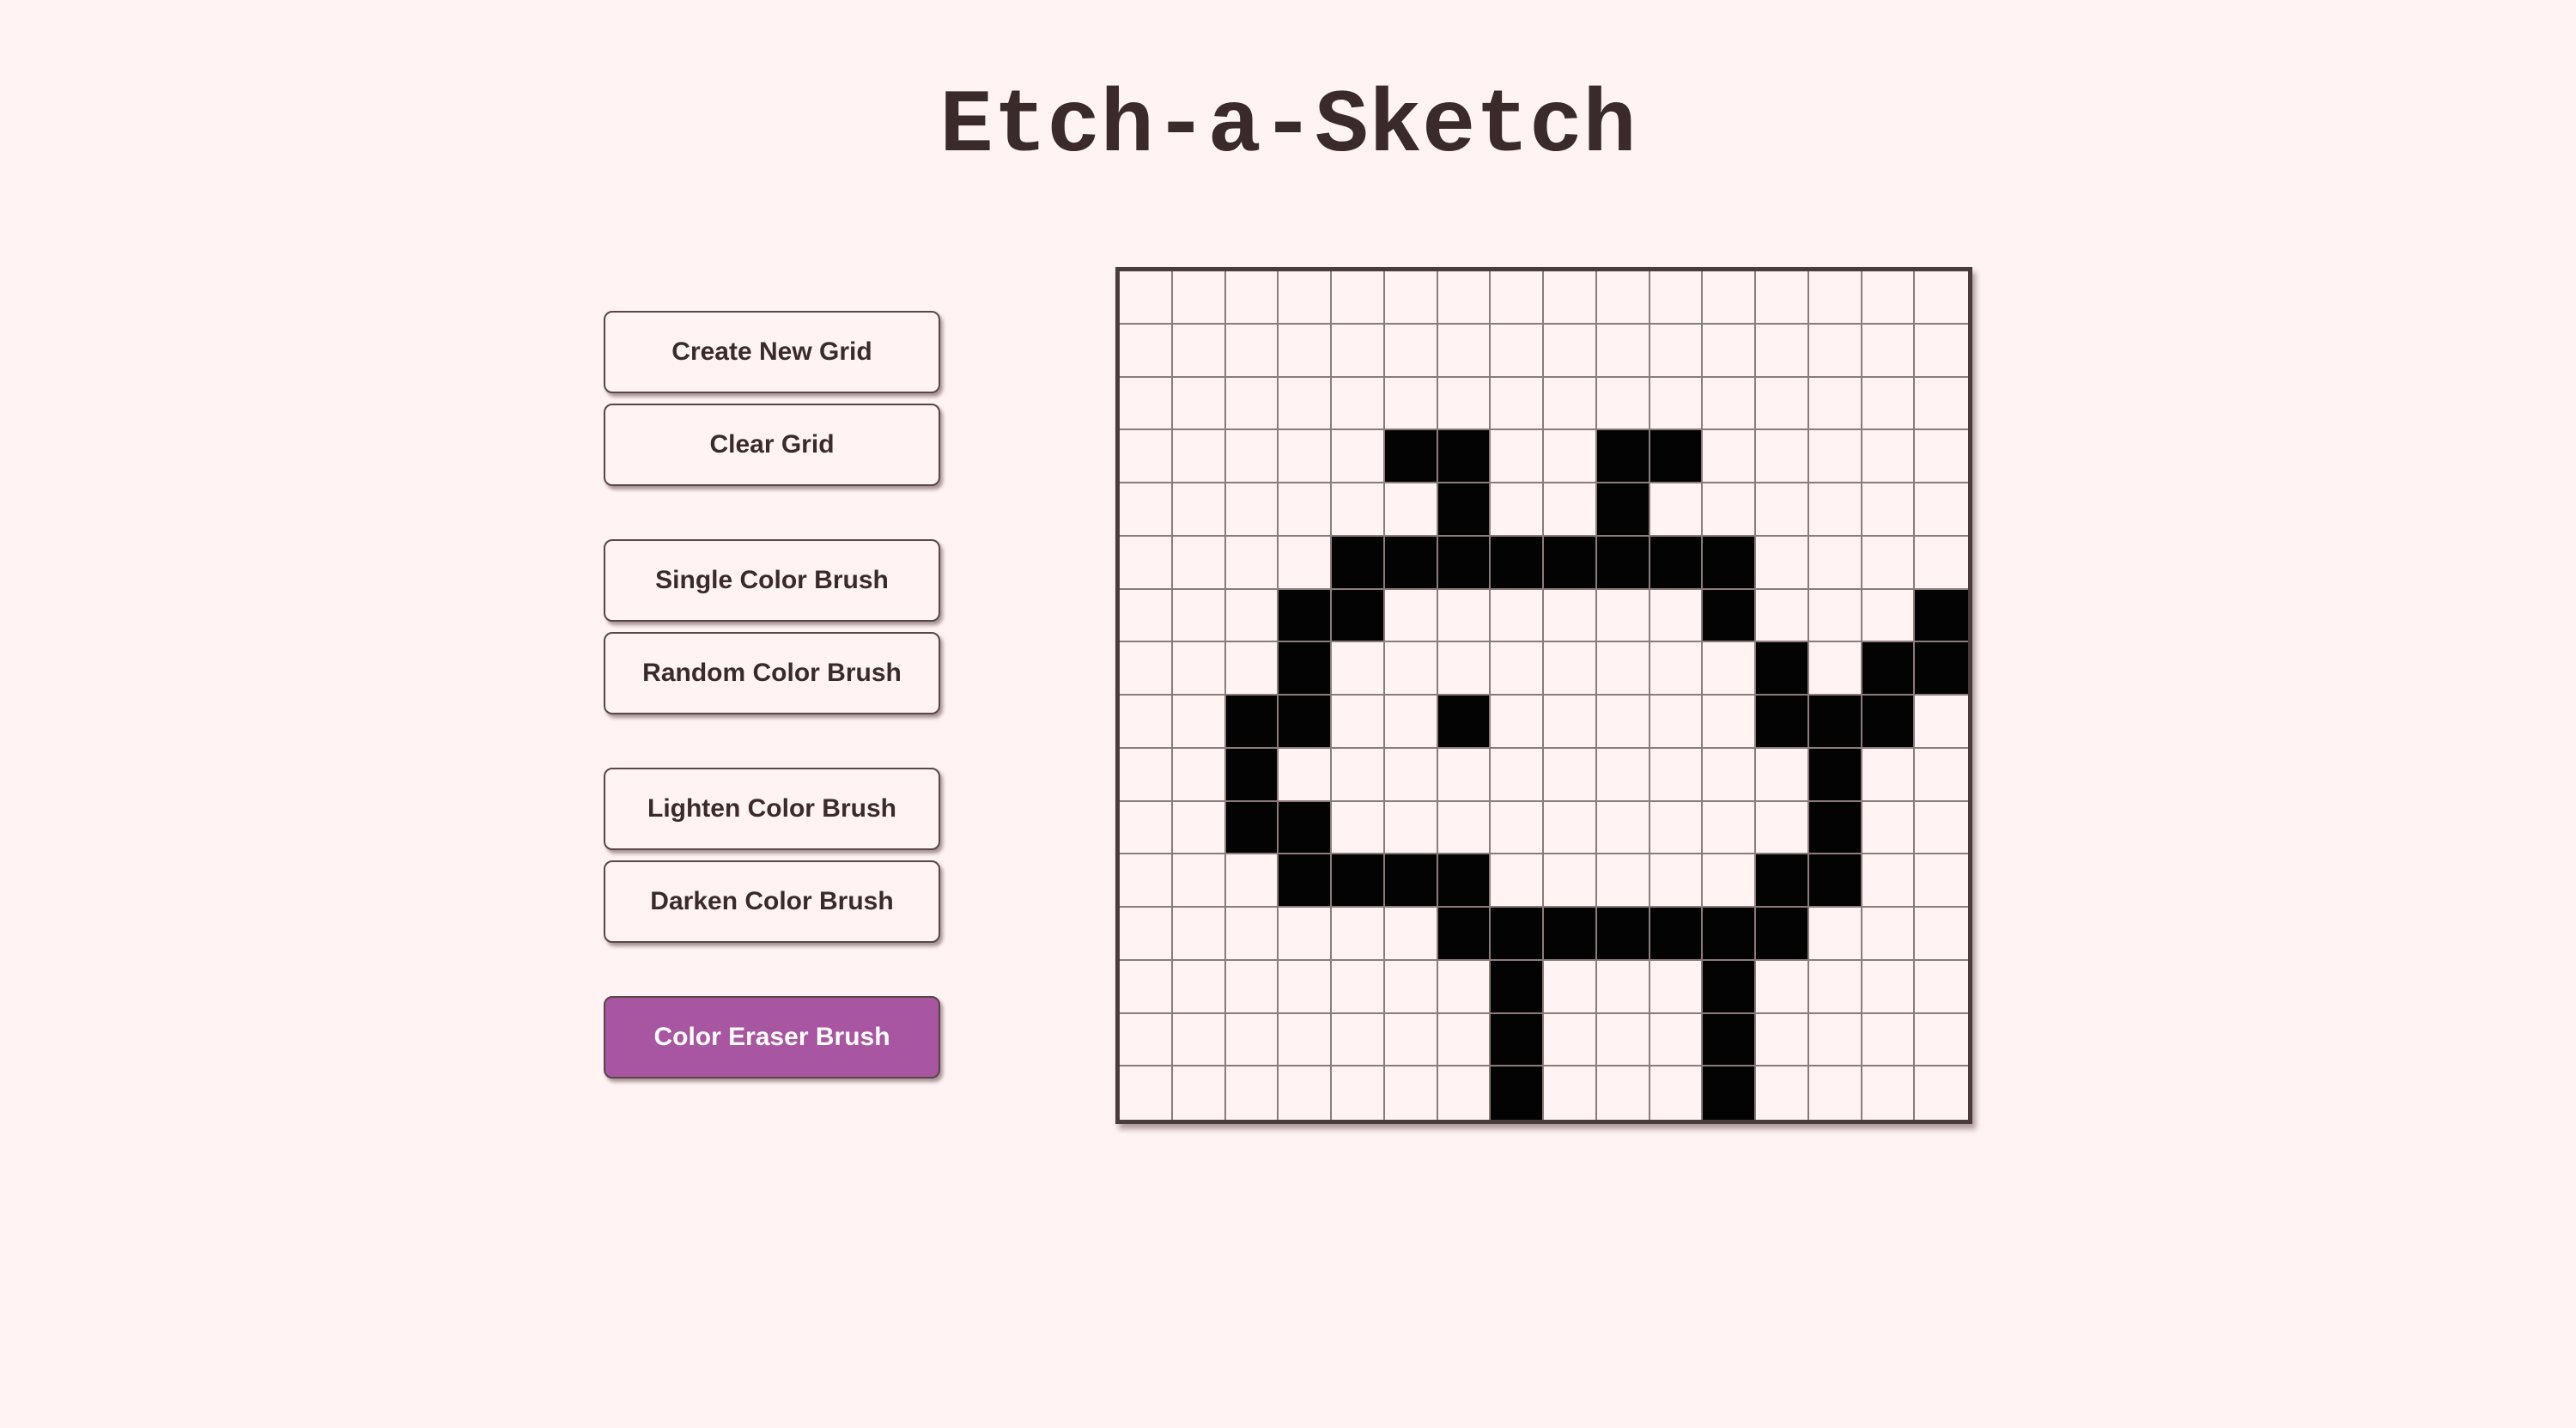 The image size is (2576, 1428). I want to click on clear-grid-button: Clear Grid, so click(772, 445).